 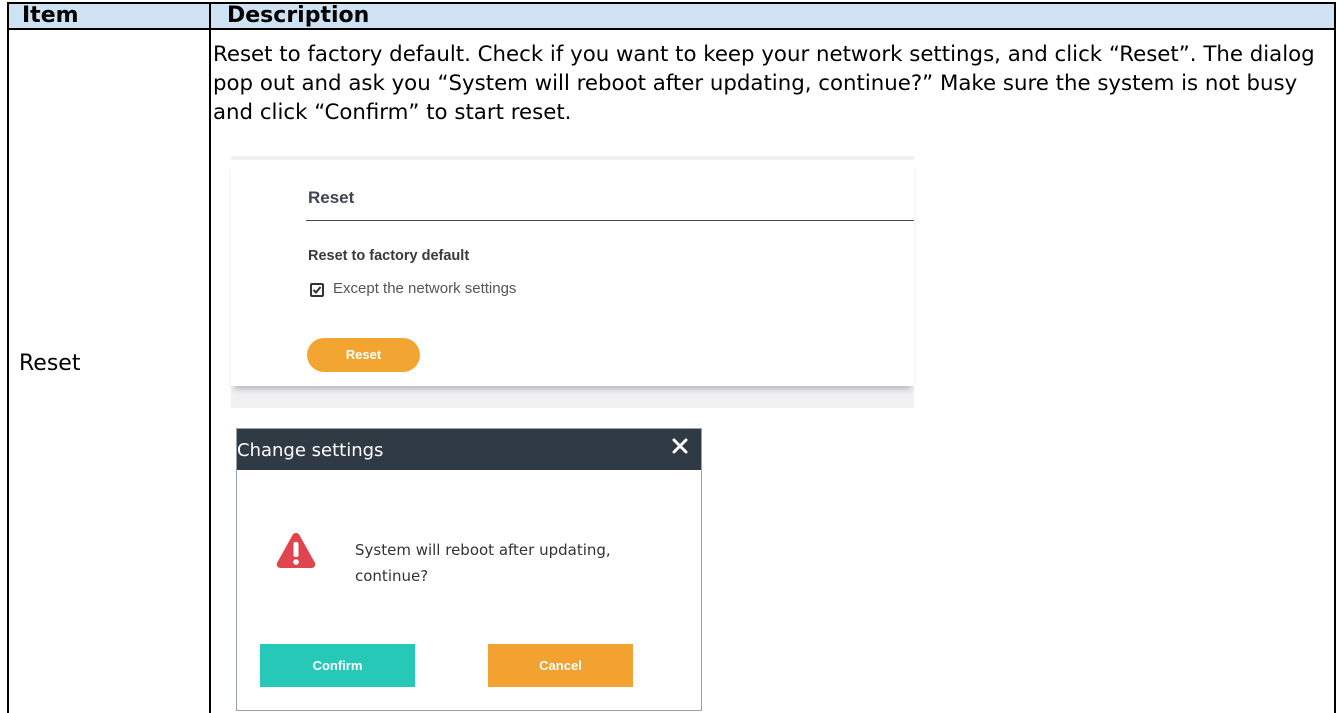 I want to click on header-description: Description, so click(x=298, y=15).